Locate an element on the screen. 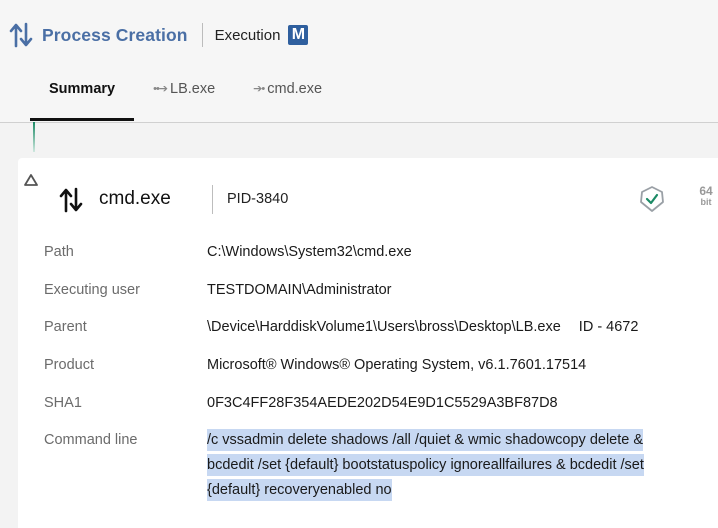 This screenshot has height=528, width=718. path-label: Path is located at coordinates (59, 252).